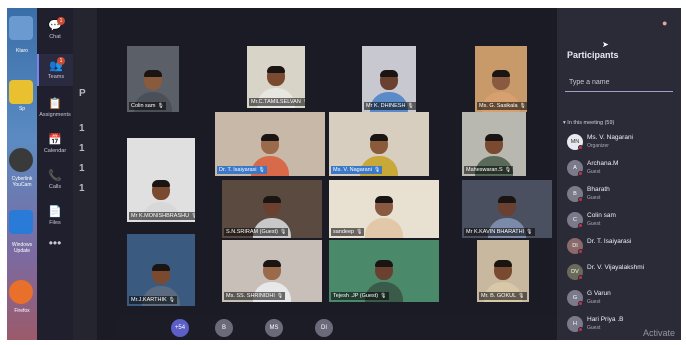  Describe the element at coordinates (598, 146) in the screenshot. I see `participant-role: Organizer` at that location.